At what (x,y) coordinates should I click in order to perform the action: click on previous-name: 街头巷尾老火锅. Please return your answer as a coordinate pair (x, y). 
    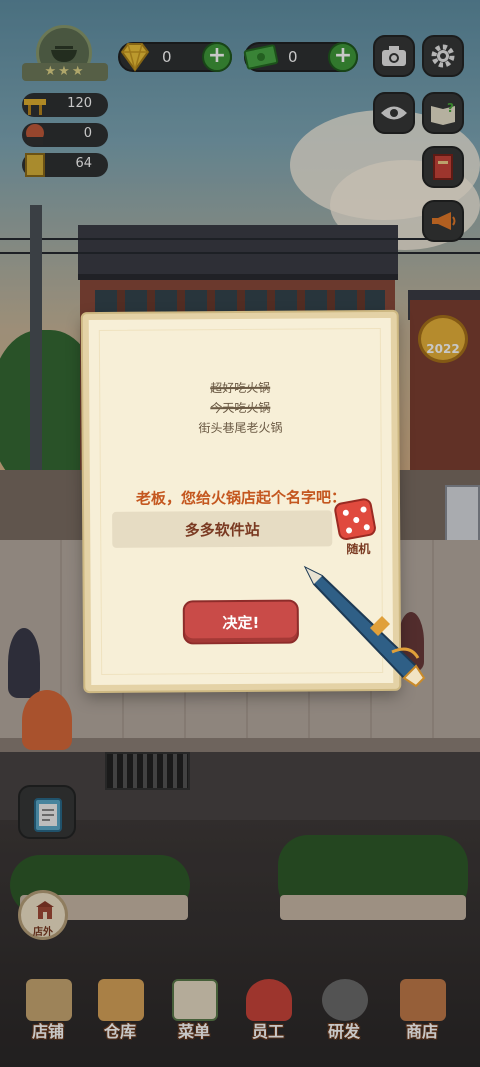
    Looking at the image, I should click on (240, 427).